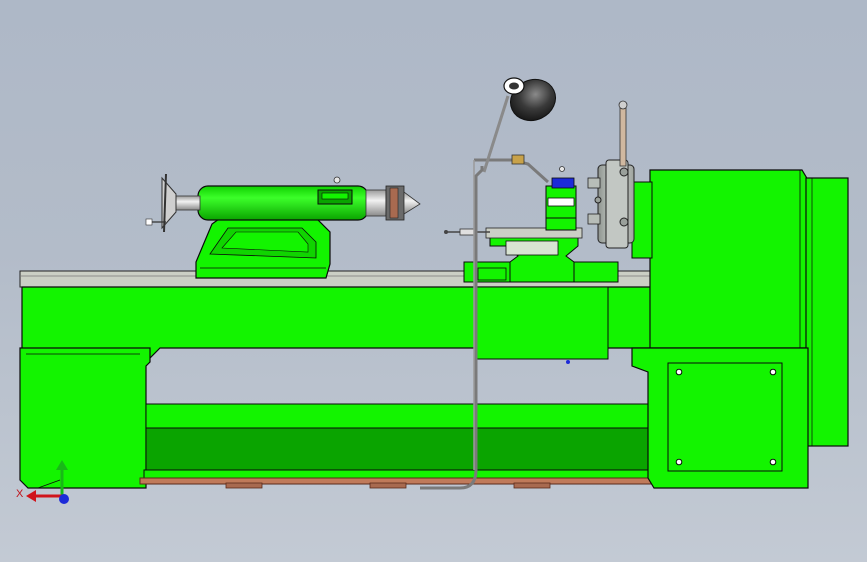  Describe the element at coordinates (740, 329) in the screenshot. I see `headstock` at that location.